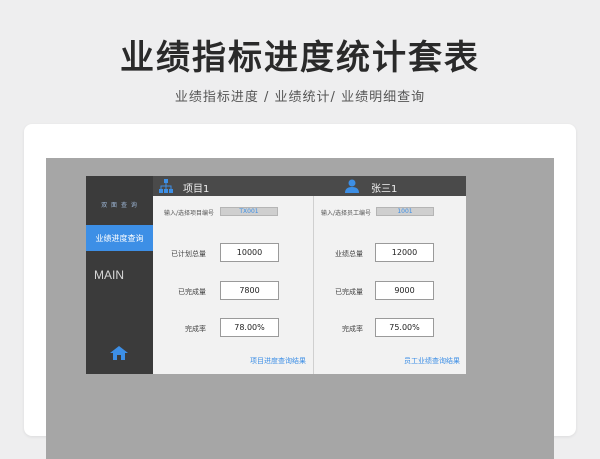 This screenshot has height=459, width=600. I want to click on left-panel-title: 项目1, so click(196, 189).